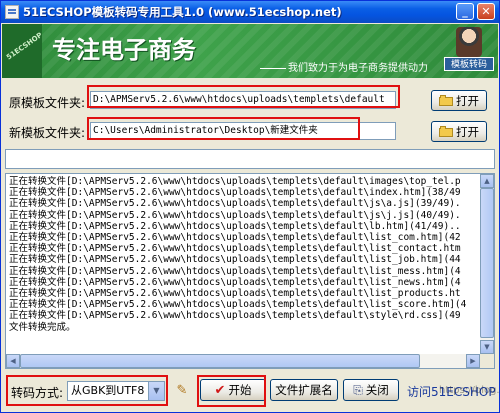 This screenshot has height=413, width=500. I want to click on banner-logo: 51ECSHOP, so click(24, 46).